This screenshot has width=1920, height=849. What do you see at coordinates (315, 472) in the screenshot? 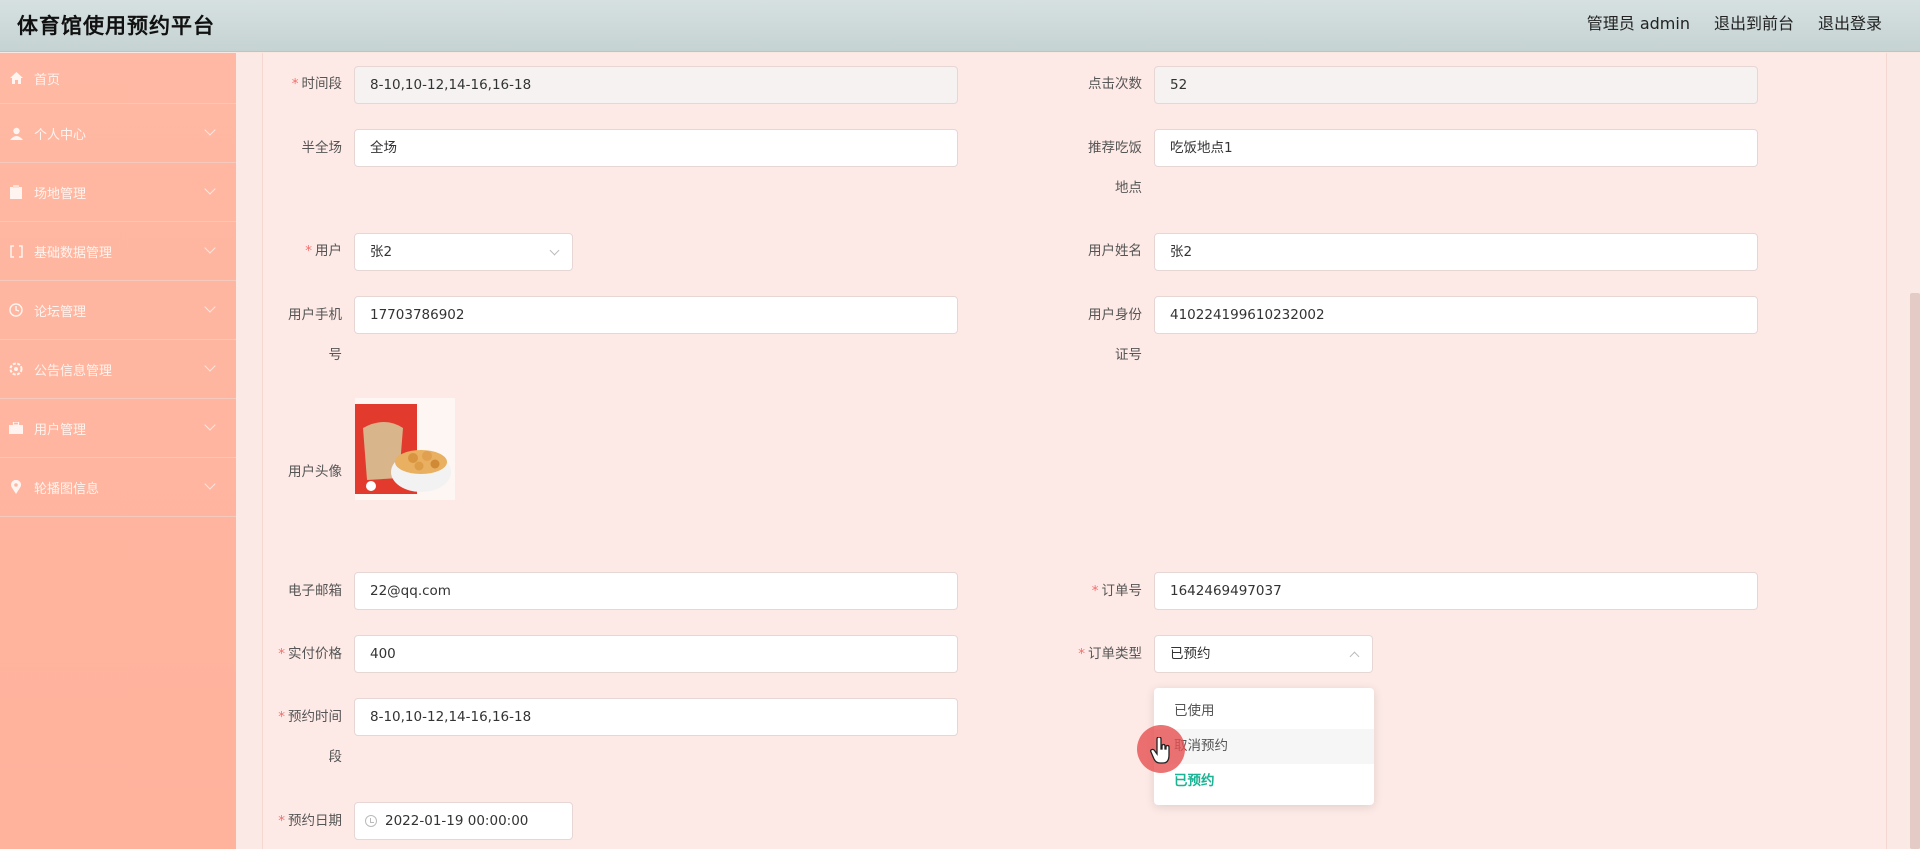
I see `avatar-label: 用户头像` at bounding box center [315, 472].